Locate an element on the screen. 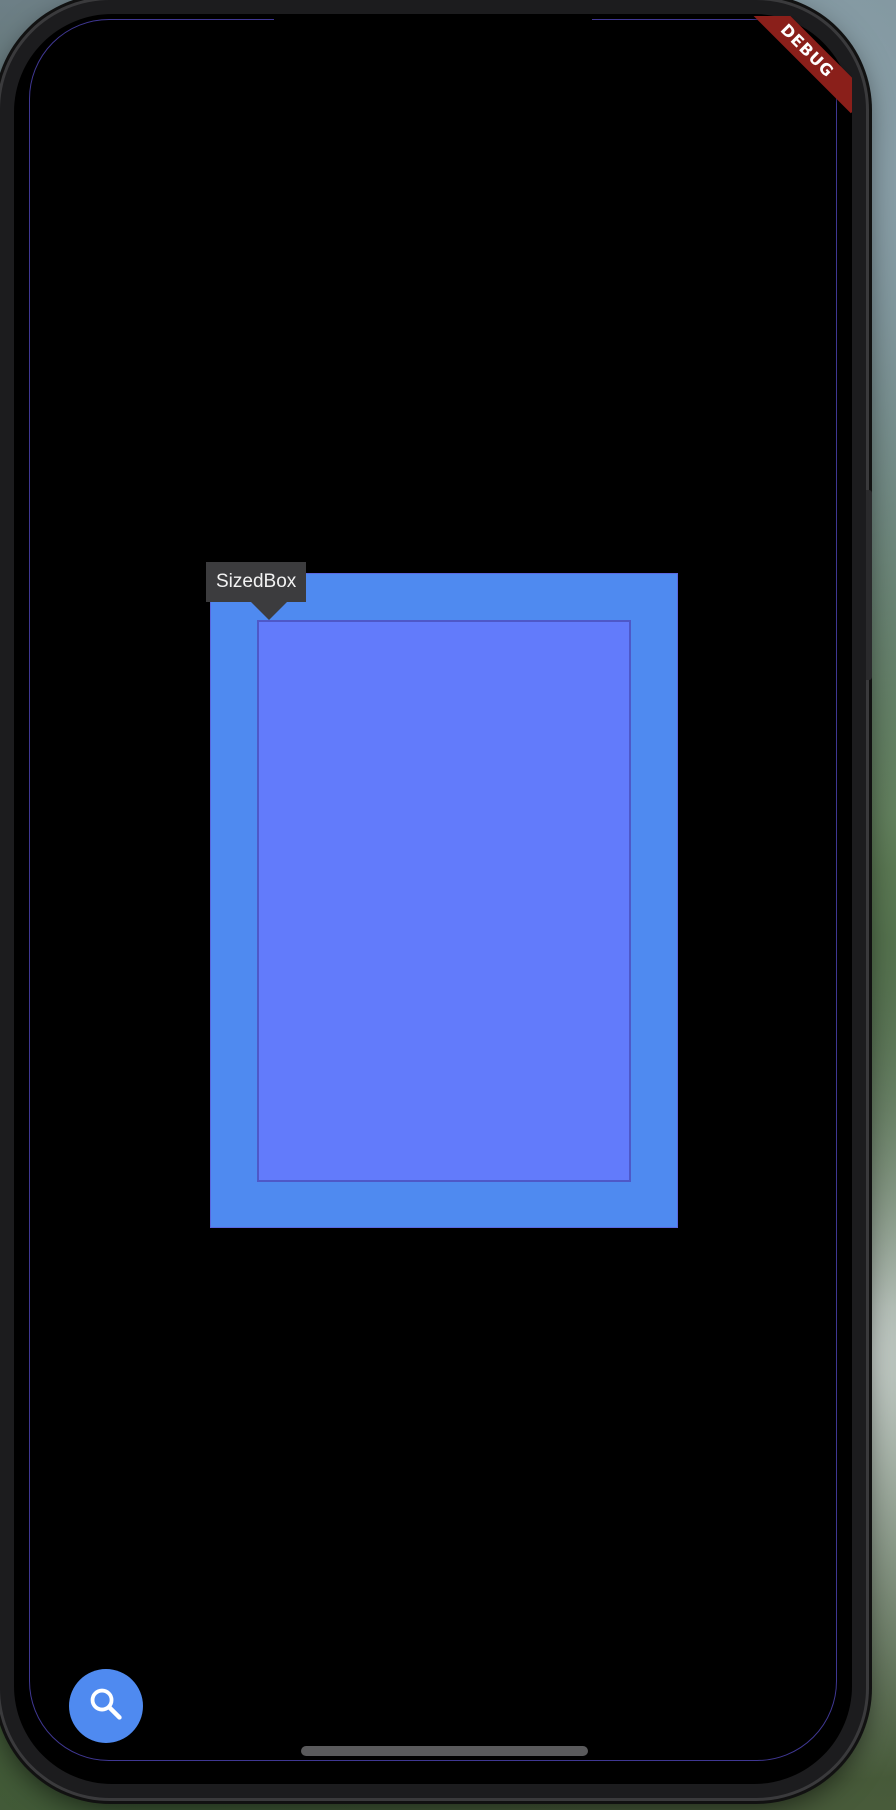 The width and height of the screenshot is (896, 1810). debug-banner: DEBUG is located at coordinates (797, 71).